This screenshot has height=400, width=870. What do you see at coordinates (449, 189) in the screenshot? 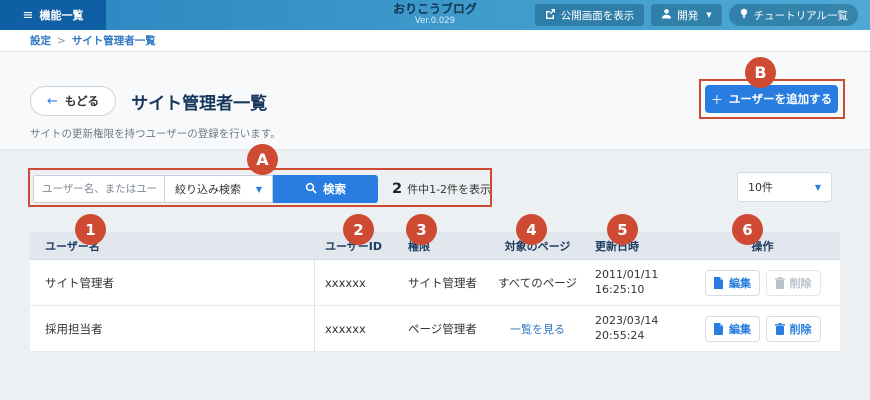
I see `result-count-suffix: 件中1-2件を表示` at bounding box center [449, 189].